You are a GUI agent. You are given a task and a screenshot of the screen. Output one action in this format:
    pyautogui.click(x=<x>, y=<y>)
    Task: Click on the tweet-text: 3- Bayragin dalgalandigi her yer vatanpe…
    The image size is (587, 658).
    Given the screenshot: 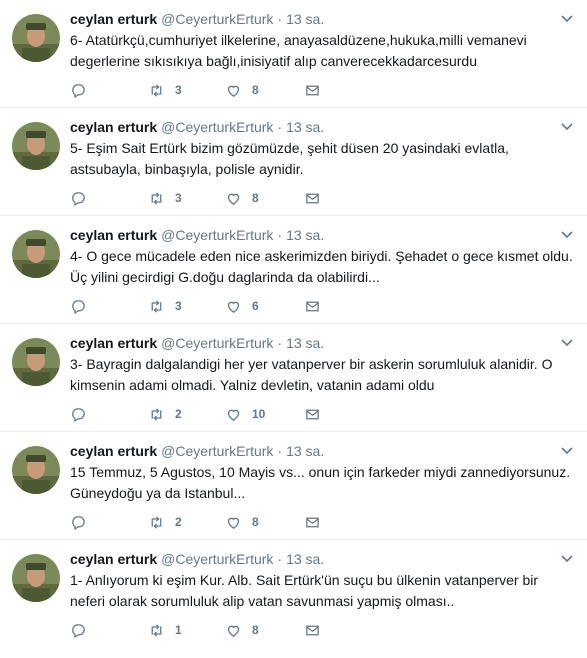 What is the action you would take?
    pyautogui.click(x=311, y=374)
    